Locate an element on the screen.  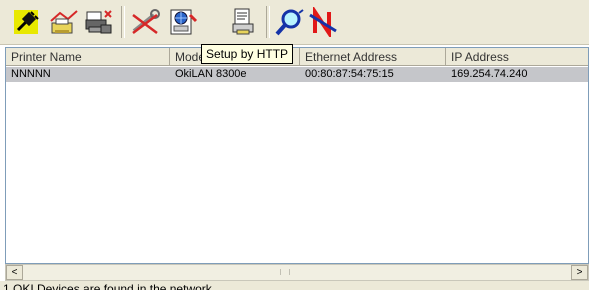
cell-model: OkiLAN 8300e is located at coordinates (211, 74).